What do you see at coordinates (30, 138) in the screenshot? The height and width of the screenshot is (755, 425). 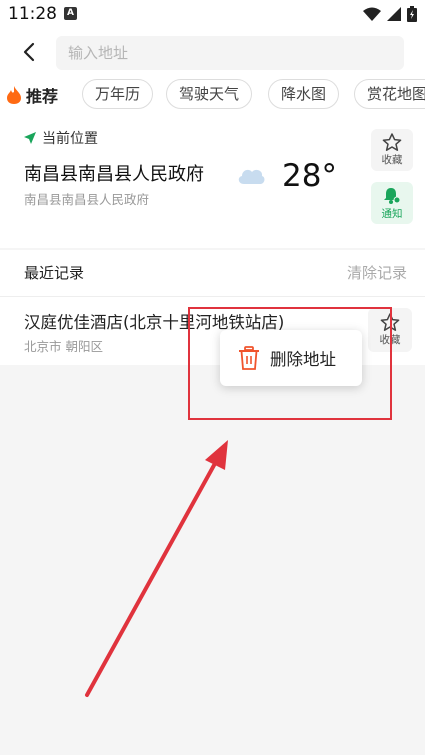 I see `location-arrow-icon` at bounding box center [30, 138].